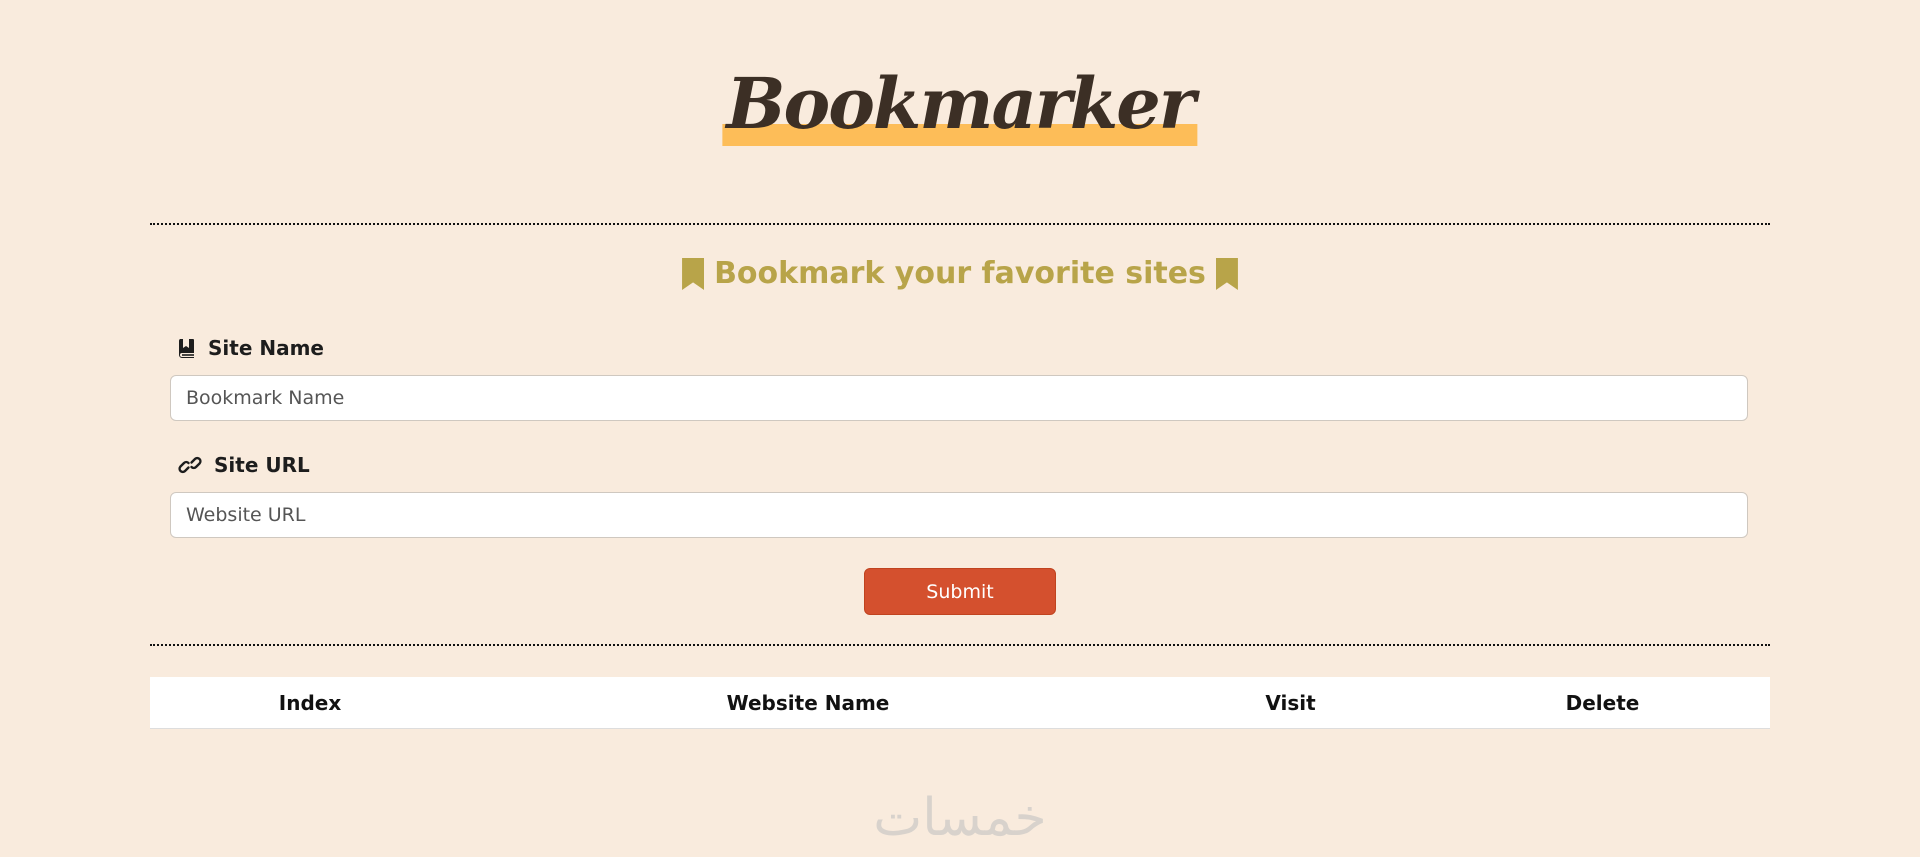  Describe the element at coordinates (190, 465) in the screenshot. I see `link-icon` at that location.